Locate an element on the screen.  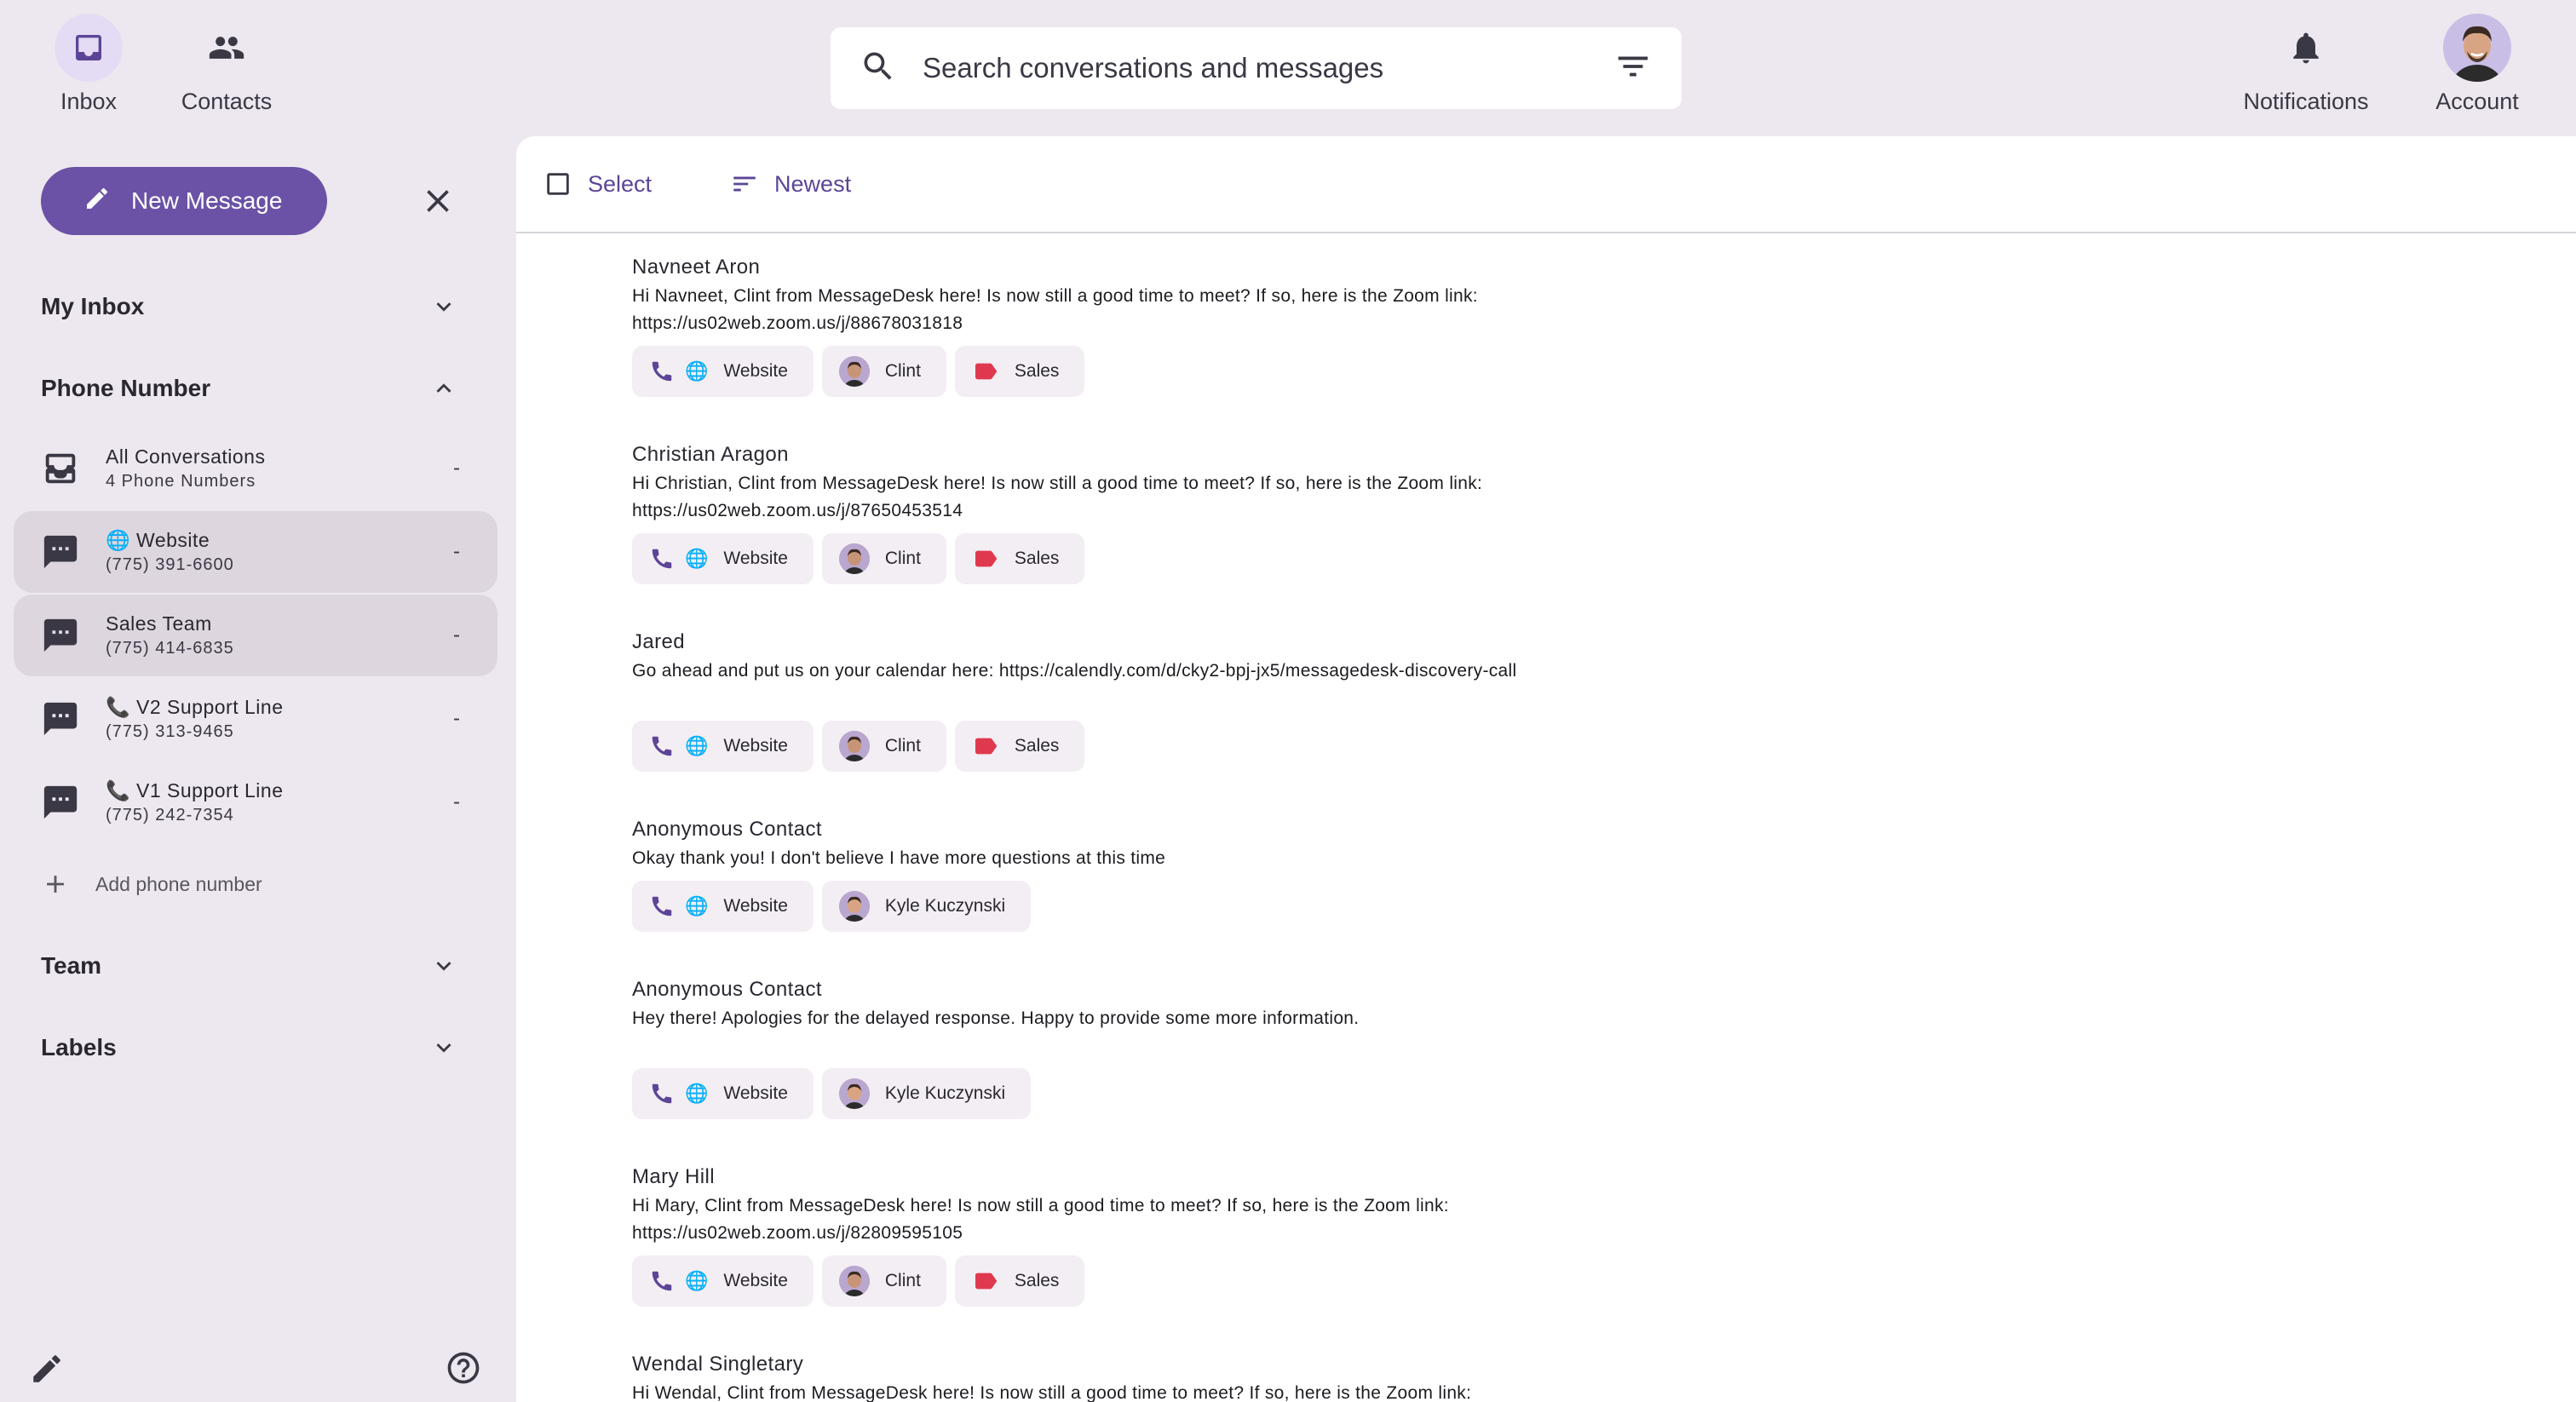
contact-name: Mary Hill is located at coordinates (673, 1176).